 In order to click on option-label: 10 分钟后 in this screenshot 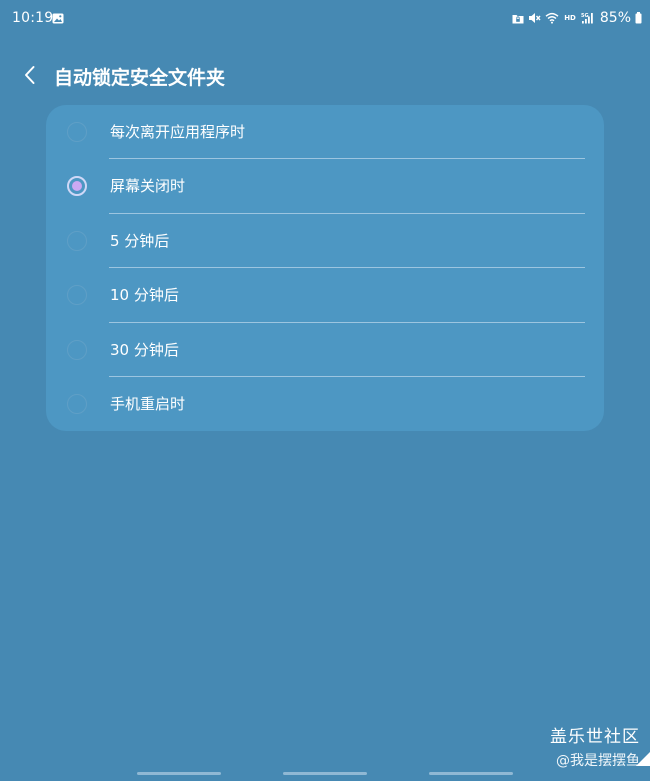, I will do `click(144, 295)`.